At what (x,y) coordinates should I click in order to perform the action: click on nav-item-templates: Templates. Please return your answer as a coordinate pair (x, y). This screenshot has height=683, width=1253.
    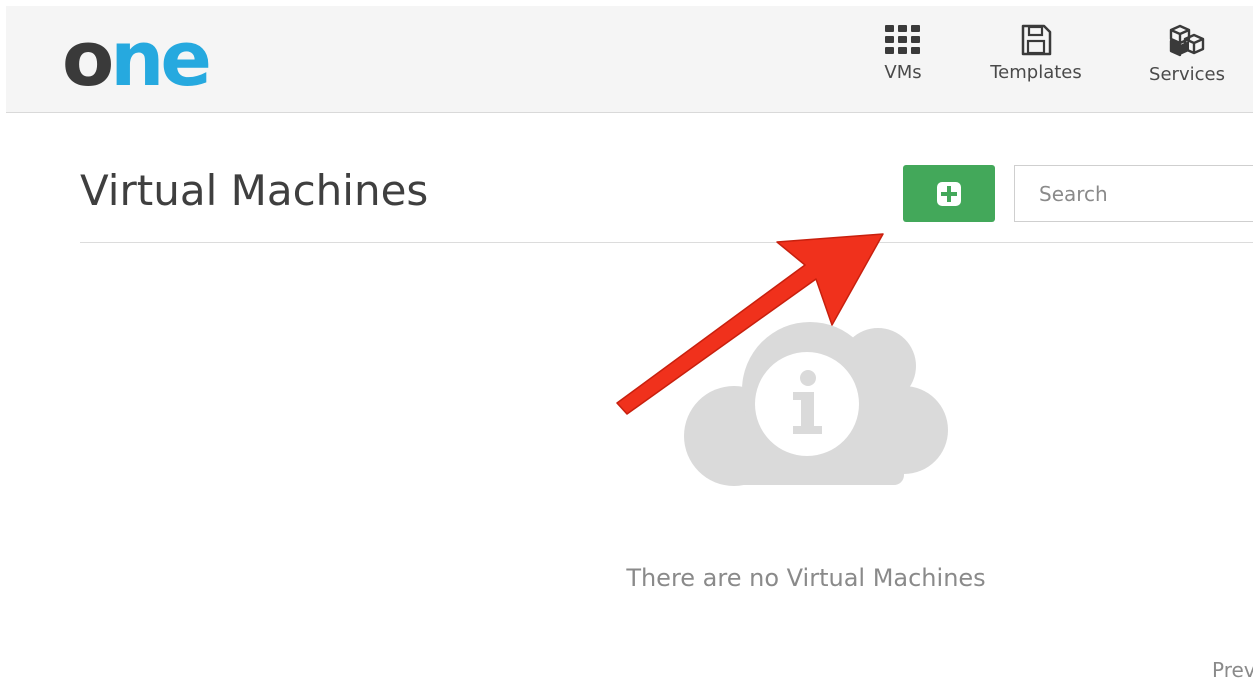
    Looking at the image, I should click on (1036, 53).